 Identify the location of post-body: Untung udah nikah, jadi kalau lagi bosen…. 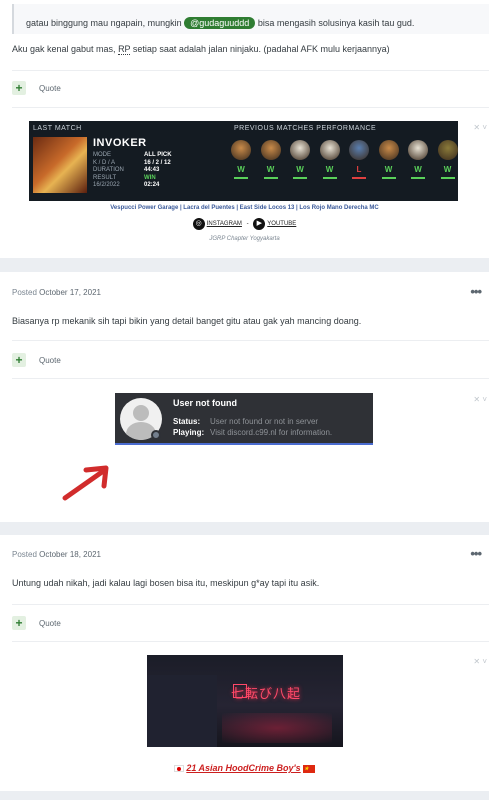
(166, 583).